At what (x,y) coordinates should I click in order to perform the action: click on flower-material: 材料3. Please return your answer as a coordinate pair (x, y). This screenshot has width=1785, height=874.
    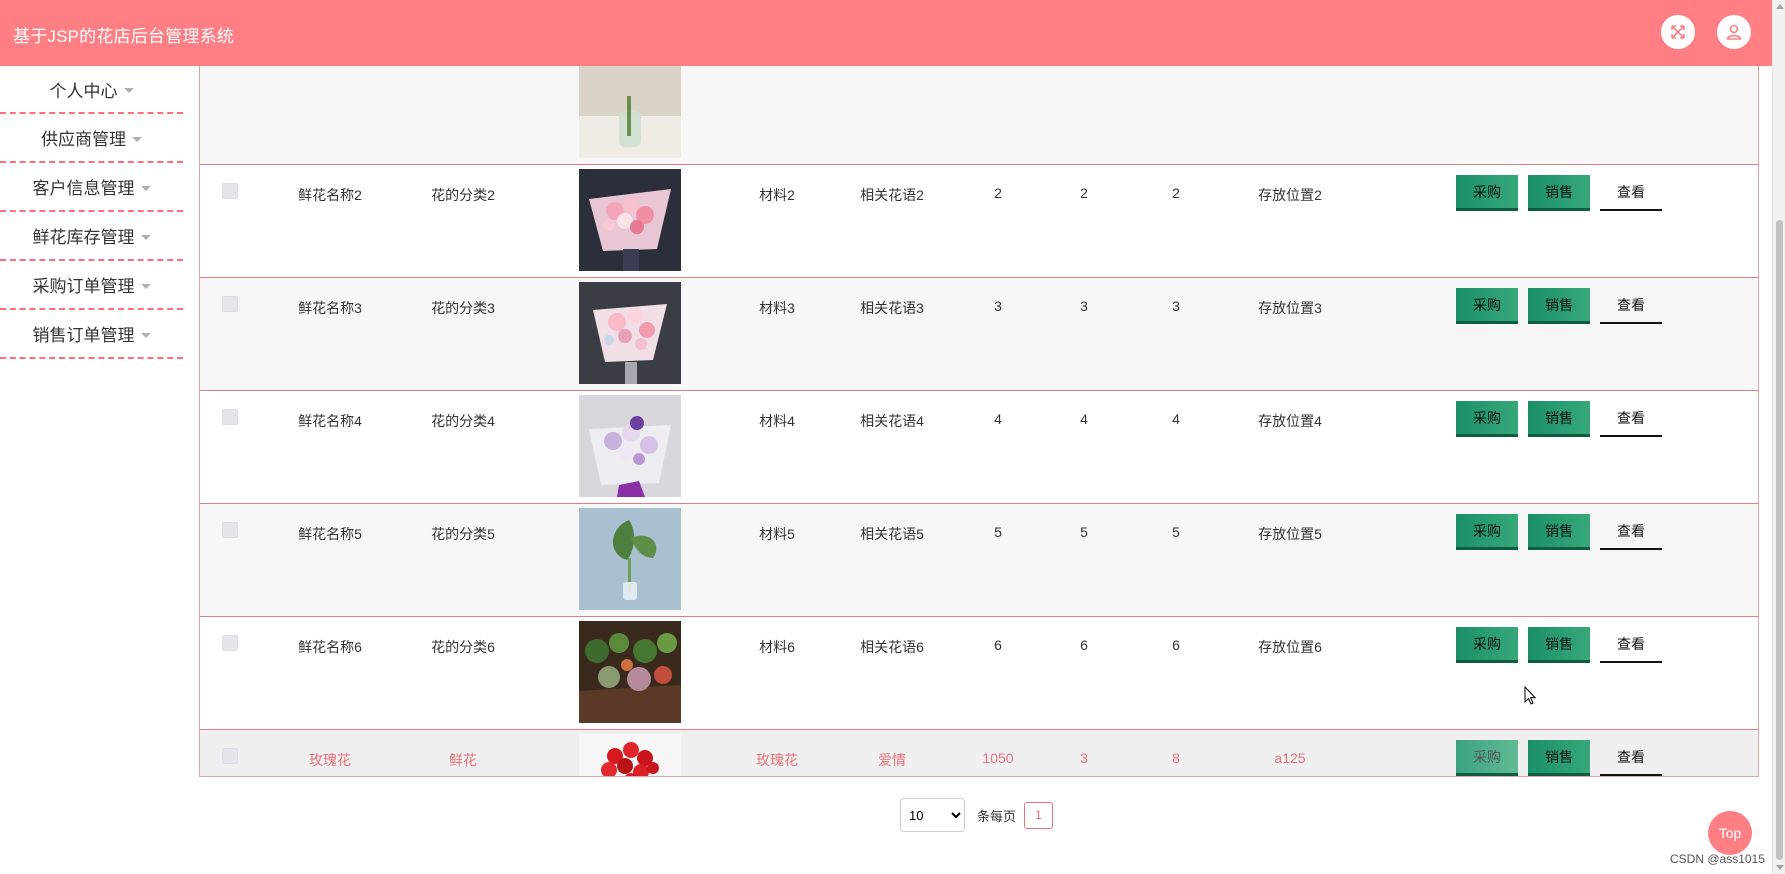
    Looking at the image, I should click on (777, 308).